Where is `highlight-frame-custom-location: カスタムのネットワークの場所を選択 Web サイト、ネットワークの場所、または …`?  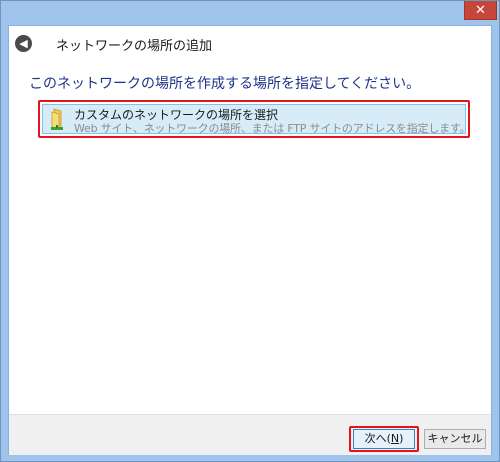 highlight-frame-custom-location: カスタムのネットワークの場所を選択 Web サイト、ネットワークの場所、または … is located at coordinates (254, 119).